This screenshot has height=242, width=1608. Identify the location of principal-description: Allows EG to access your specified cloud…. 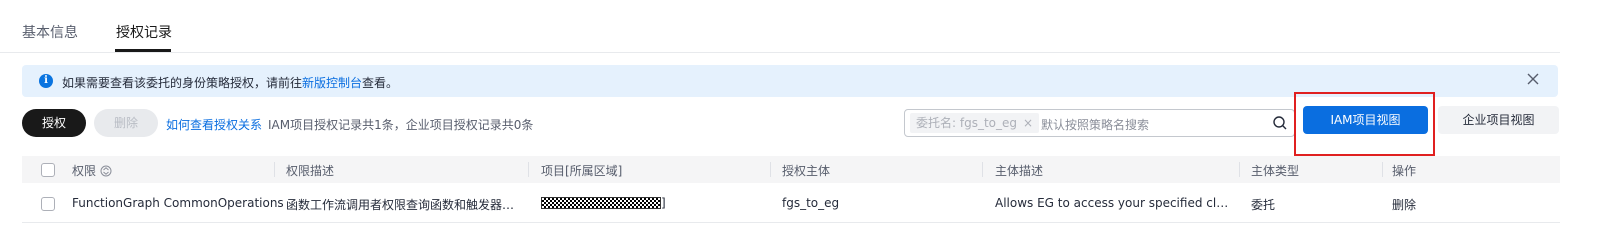
(1113, 203).